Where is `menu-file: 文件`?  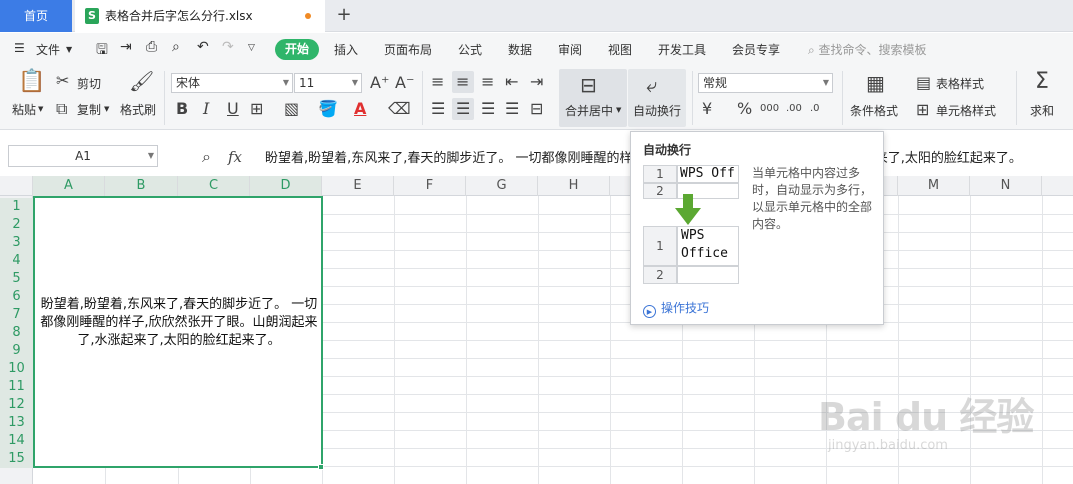
menu-file: 文件 is located at coordinates (48, 49).